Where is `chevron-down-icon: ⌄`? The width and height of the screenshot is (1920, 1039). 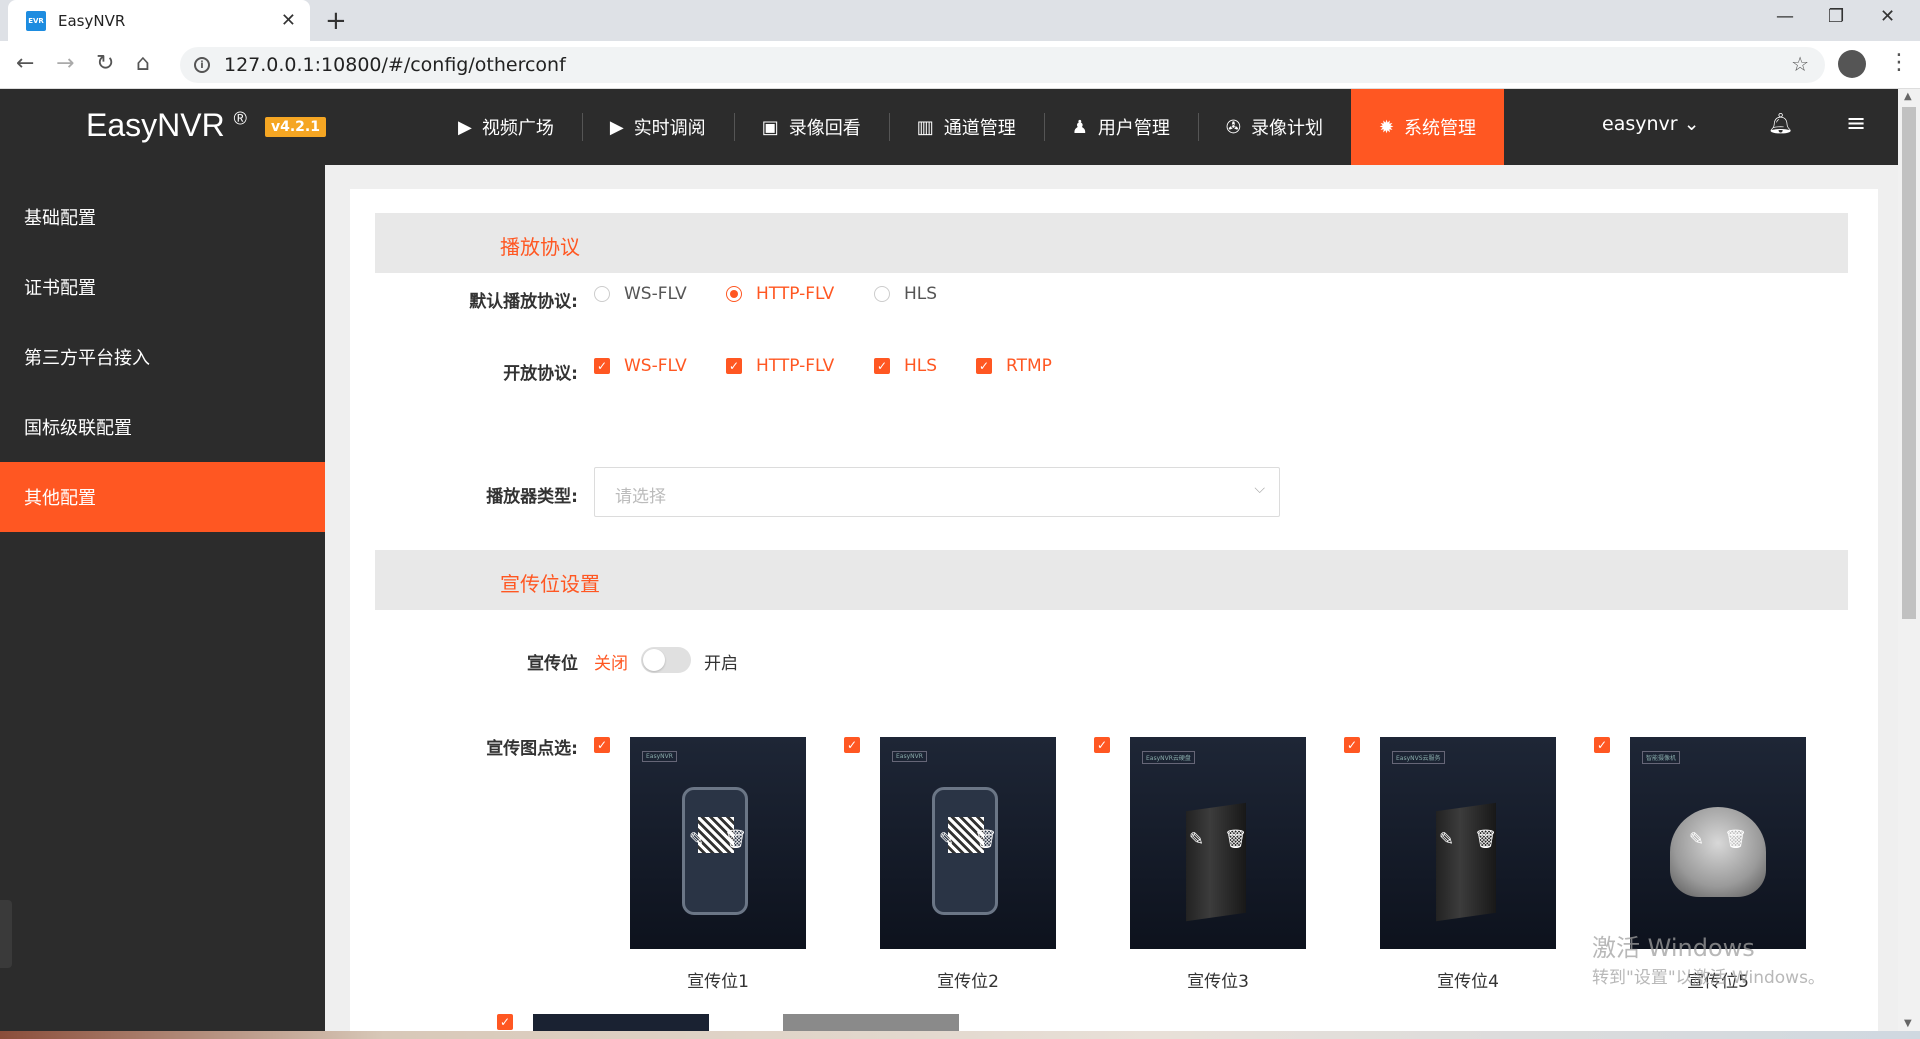 chevron-down-icon: ⌄ is located at coordinates (1691, 124).